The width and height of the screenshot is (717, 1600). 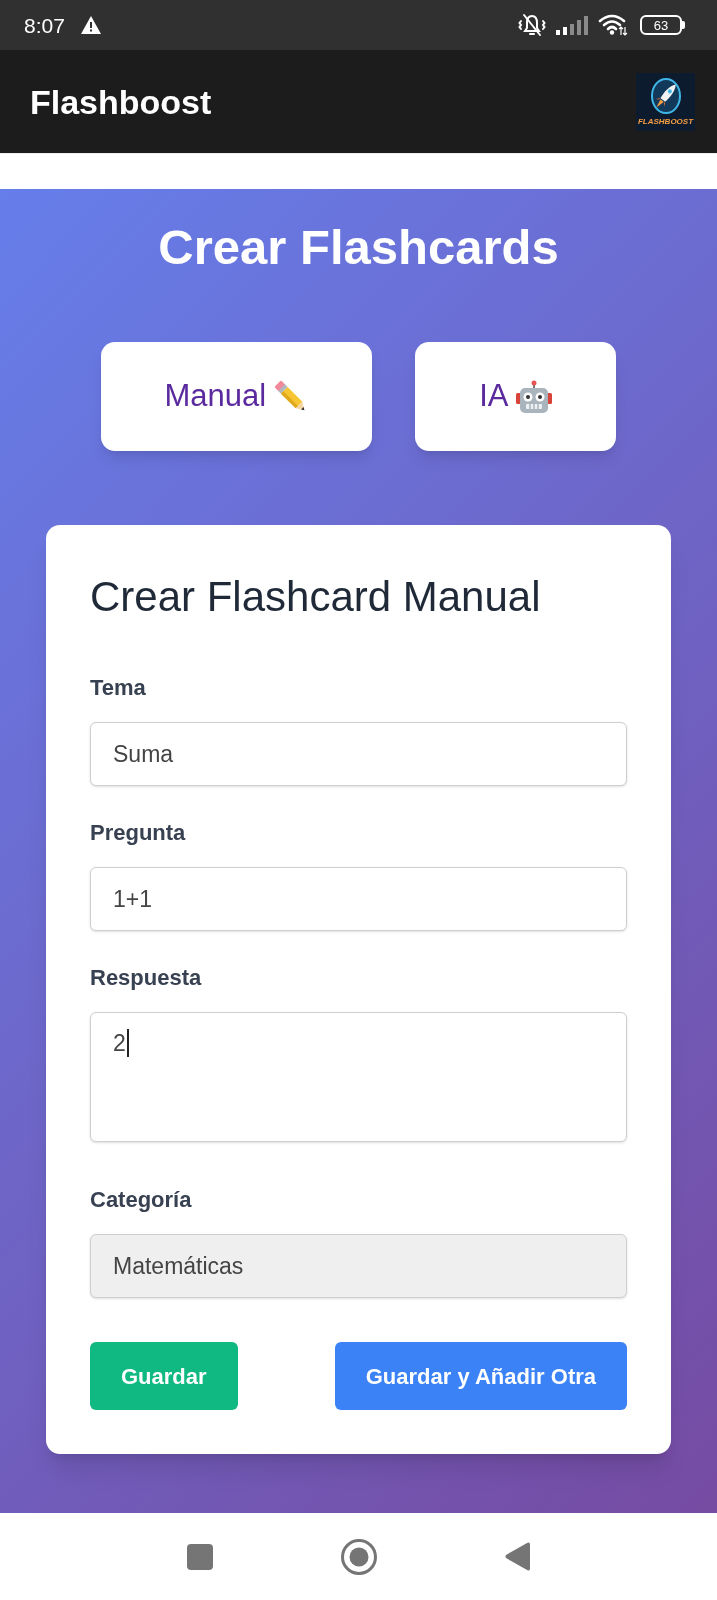 I want to click on app-title: Flashboost, so click(x=121, y=101).